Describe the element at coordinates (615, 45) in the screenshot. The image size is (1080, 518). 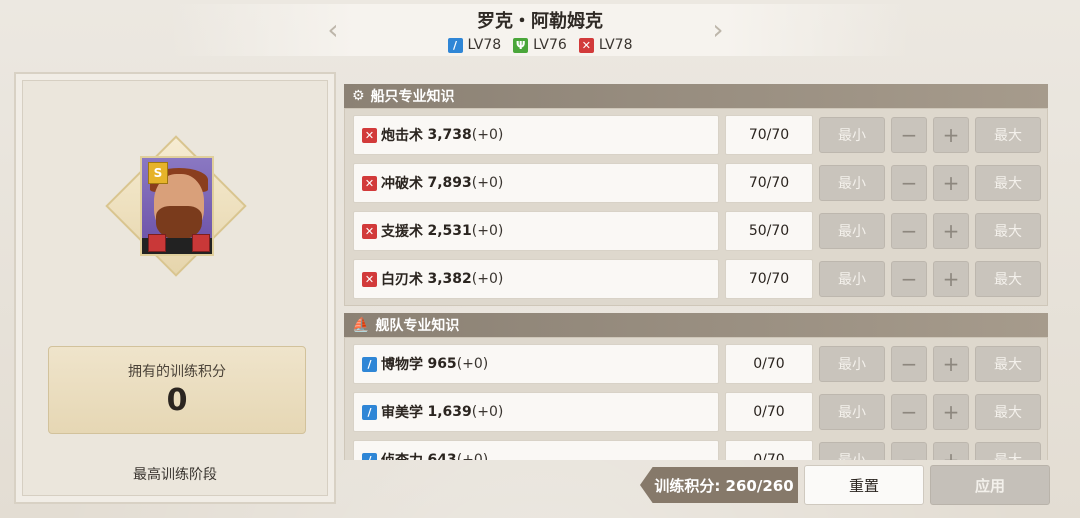
I see `level-label: LV78` at that location.